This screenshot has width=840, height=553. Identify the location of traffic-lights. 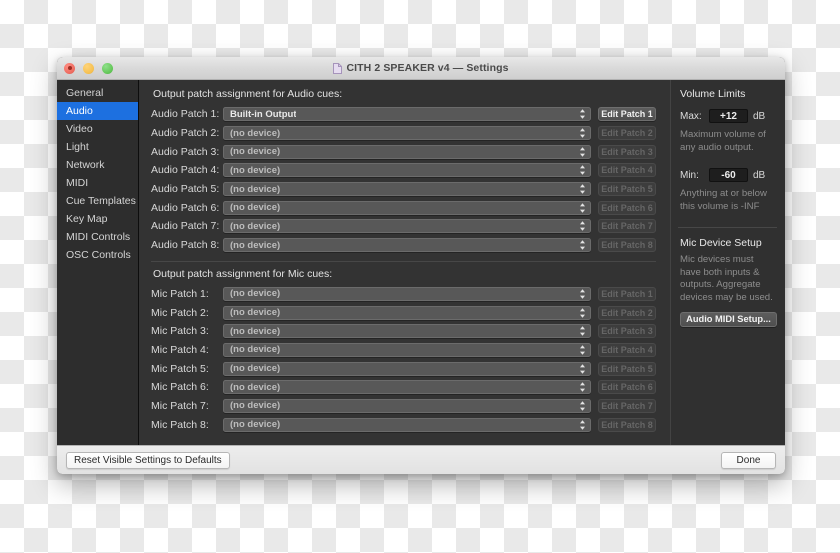
(88, 68).